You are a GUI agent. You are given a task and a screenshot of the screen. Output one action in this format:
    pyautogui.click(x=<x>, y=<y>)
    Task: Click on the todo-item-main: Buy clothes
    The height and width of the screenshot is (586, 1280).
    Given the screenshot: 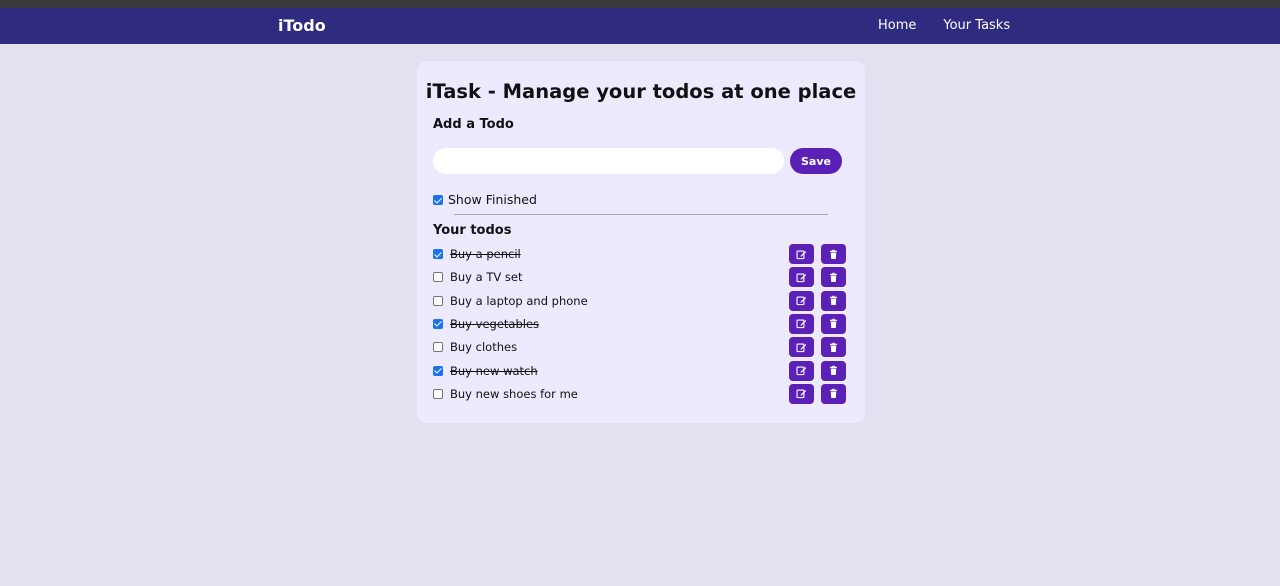 What is the action you would take?
    pyautogui.click(x=475, y=347)
    